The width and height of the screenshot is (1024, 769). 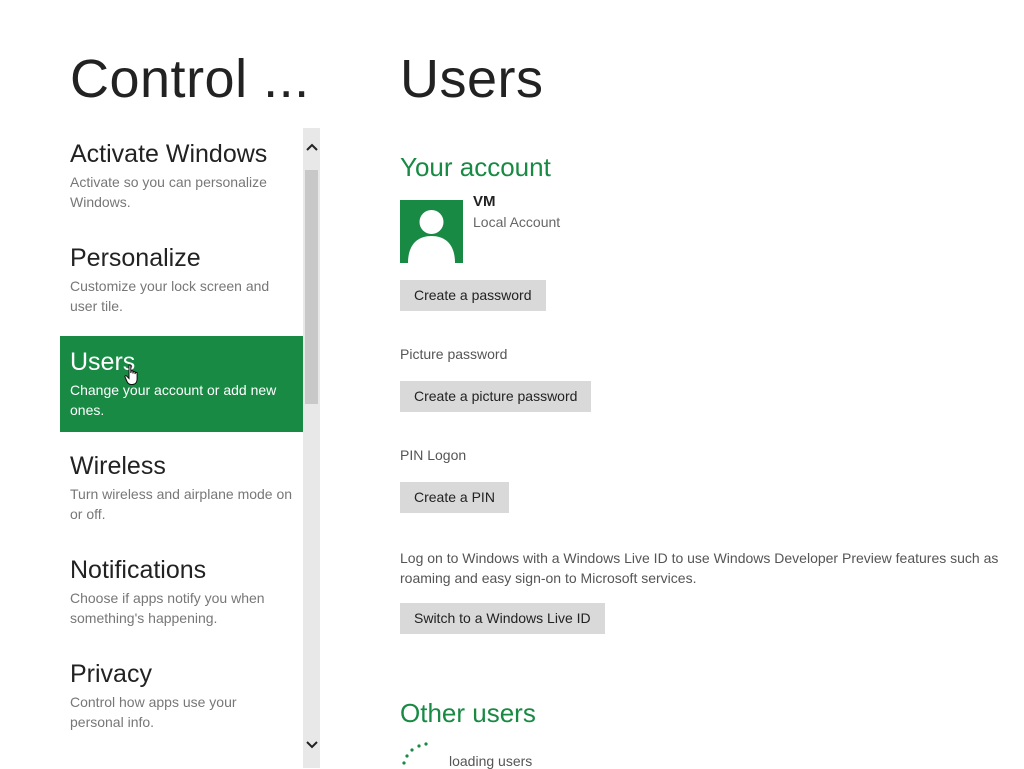 What do you see at coordinates (473, 295) in the screenshot?
I see `create-password-button: Create a password` at bounding box center [473, 295].